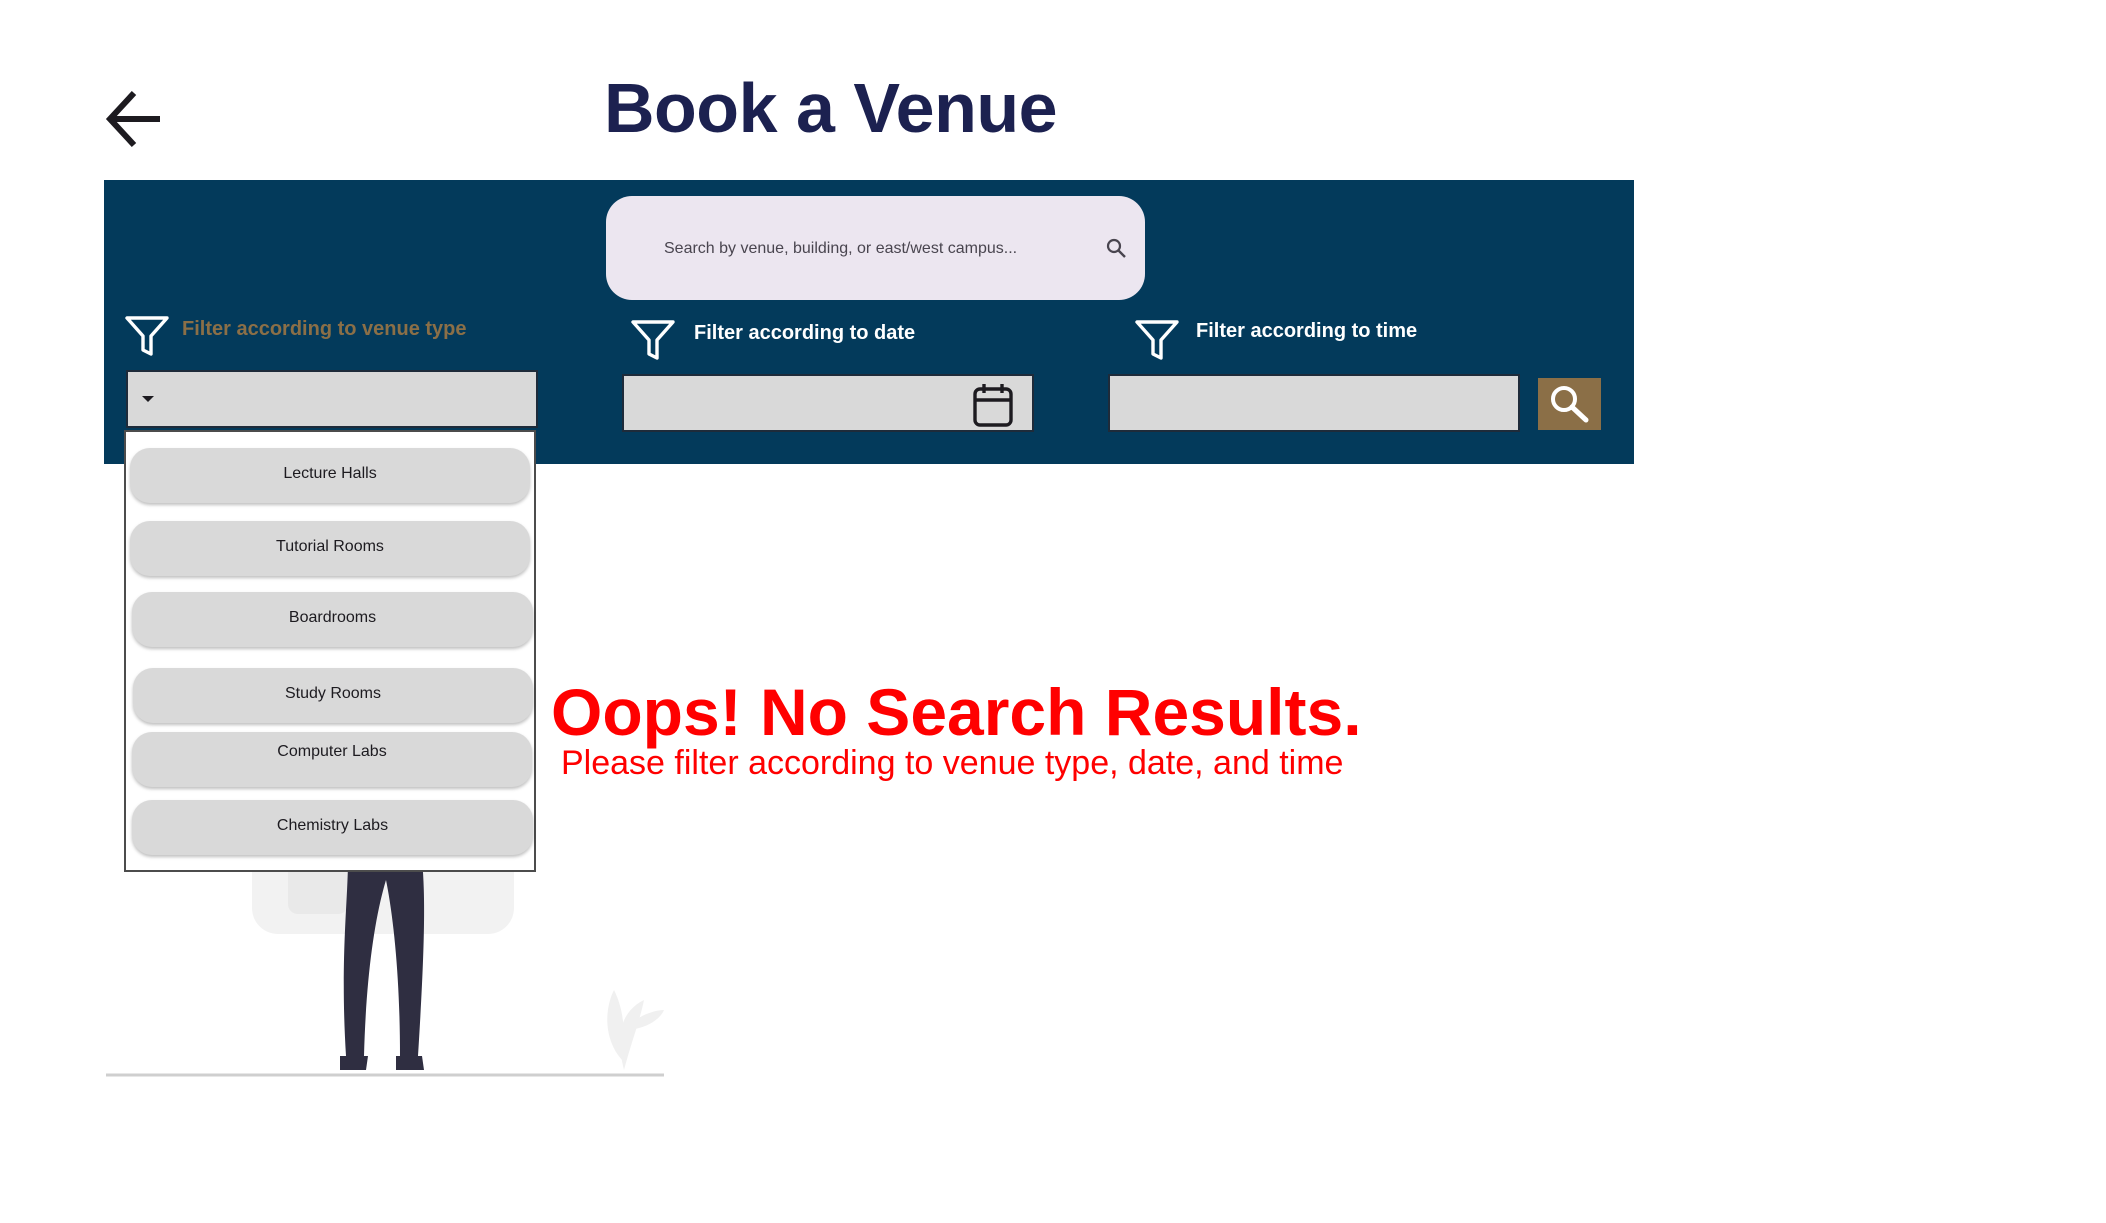 The width and height of the screenshot is (2106, 1223). Describe the element at coordinates (332, 619) in the screenshot. I see `option-boardrooms: Boardrooms` at that location.